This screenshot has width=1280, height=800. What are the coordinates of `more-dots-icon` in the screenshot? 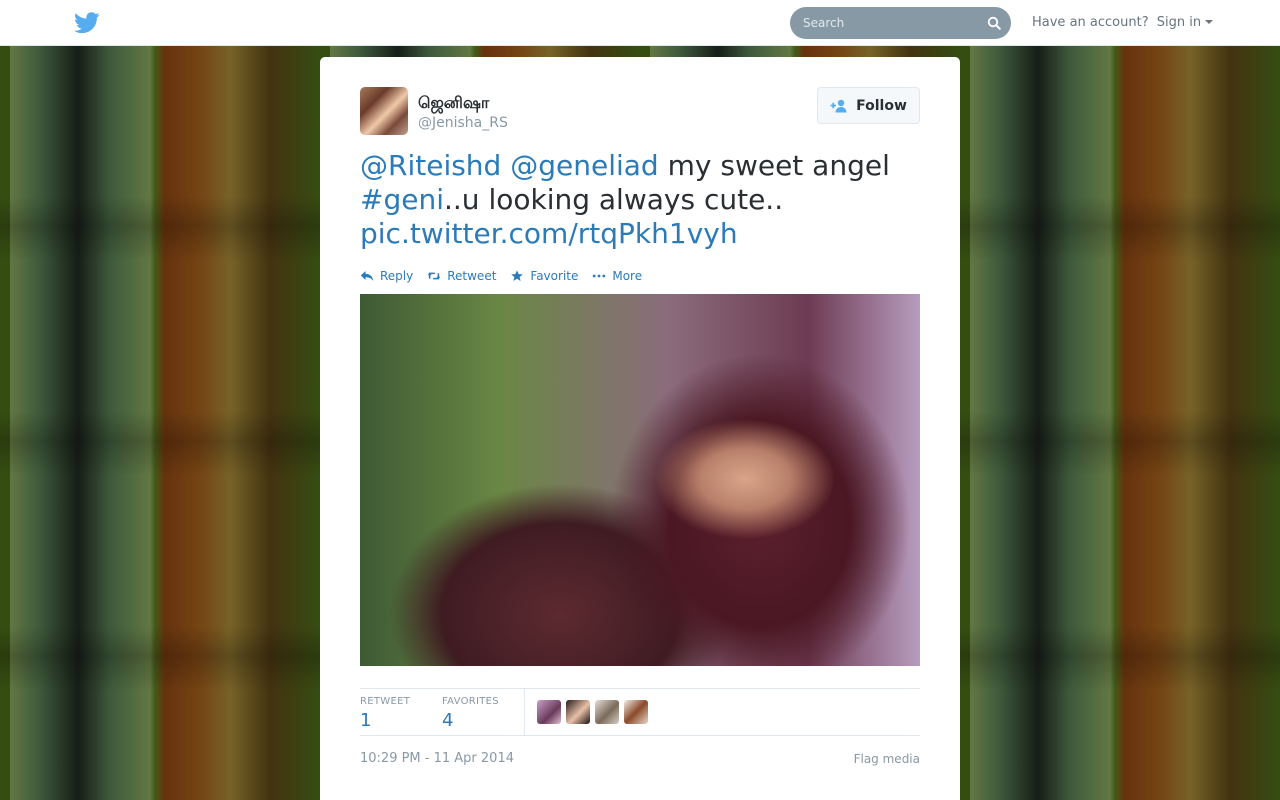 It's located at (599, 276).